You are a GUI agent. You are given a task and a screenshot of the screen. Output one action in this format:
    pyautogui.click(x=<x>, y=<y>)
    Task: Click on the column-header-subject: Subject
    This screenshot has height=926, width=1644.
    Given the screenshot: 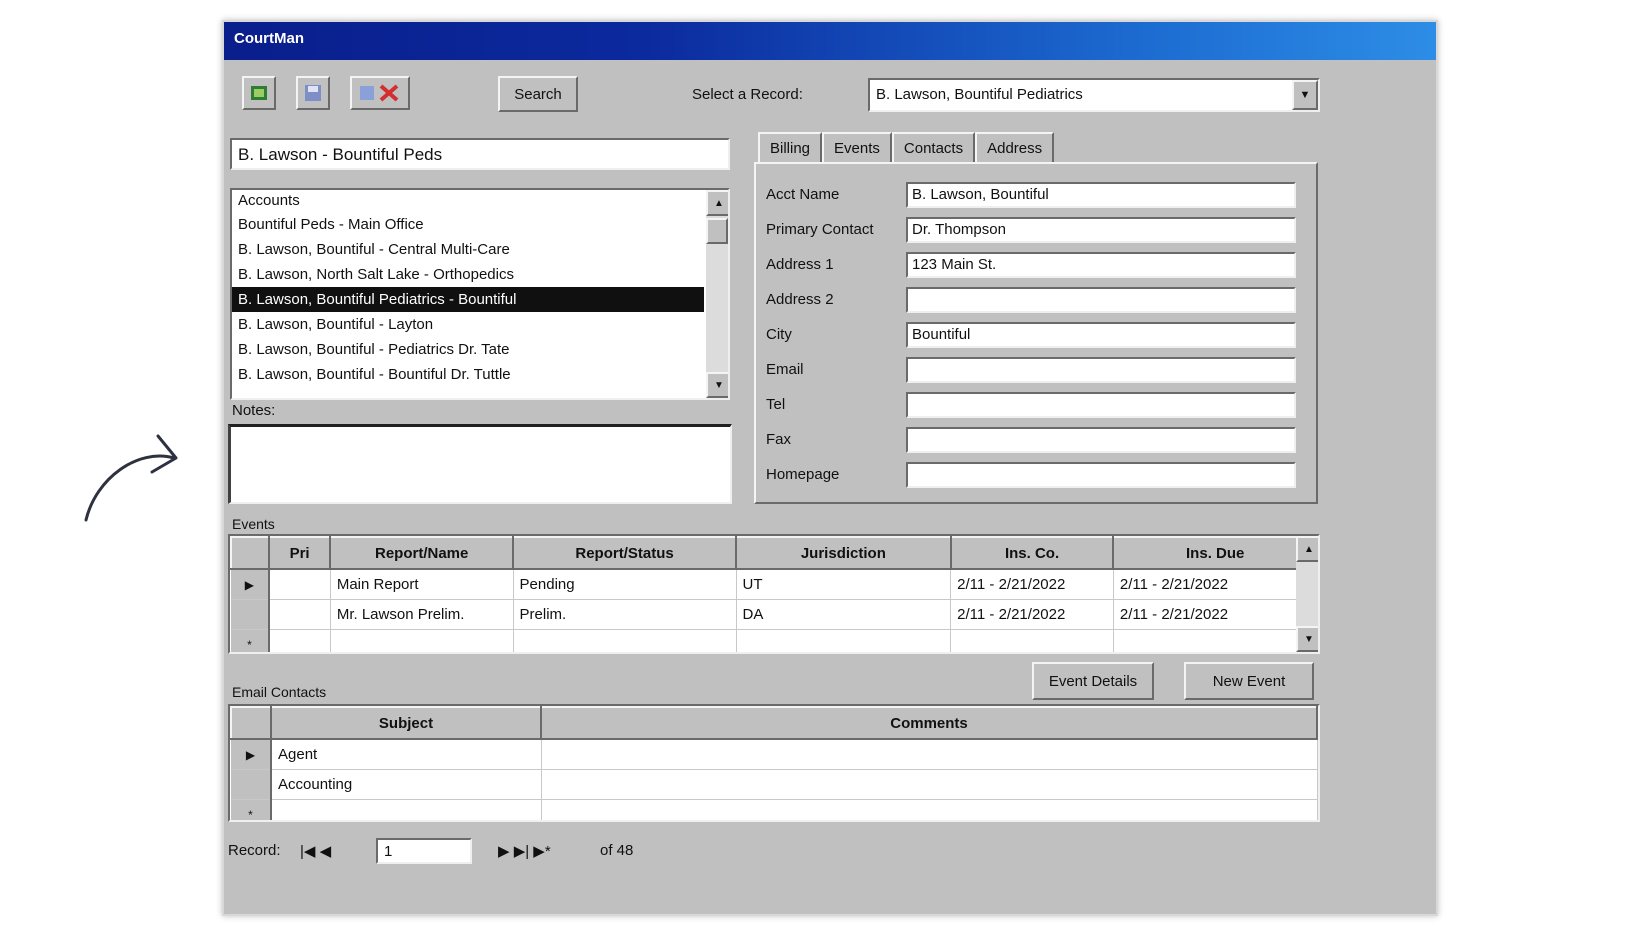 What is the action you would take?
    pyautogui.click(x=406, y=723)
    